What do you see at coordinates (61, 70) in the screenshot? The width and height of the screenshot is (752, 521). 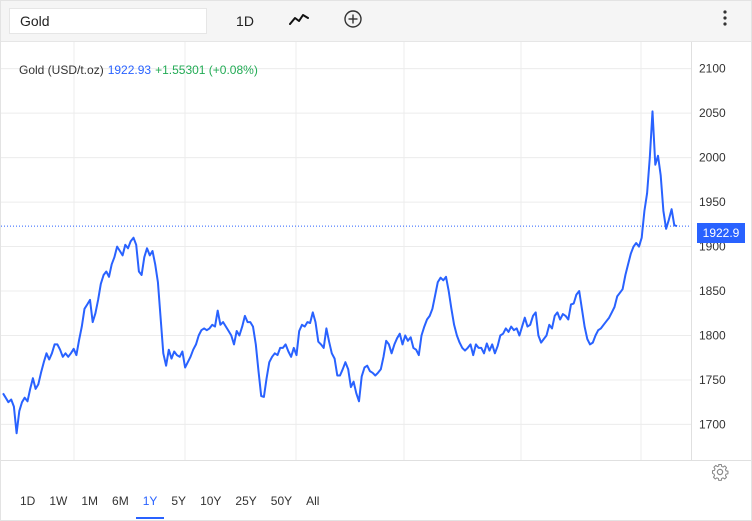 I see `legend-symbol-name: Gold (USD/t.oz)` at bounding box center [61, 70].